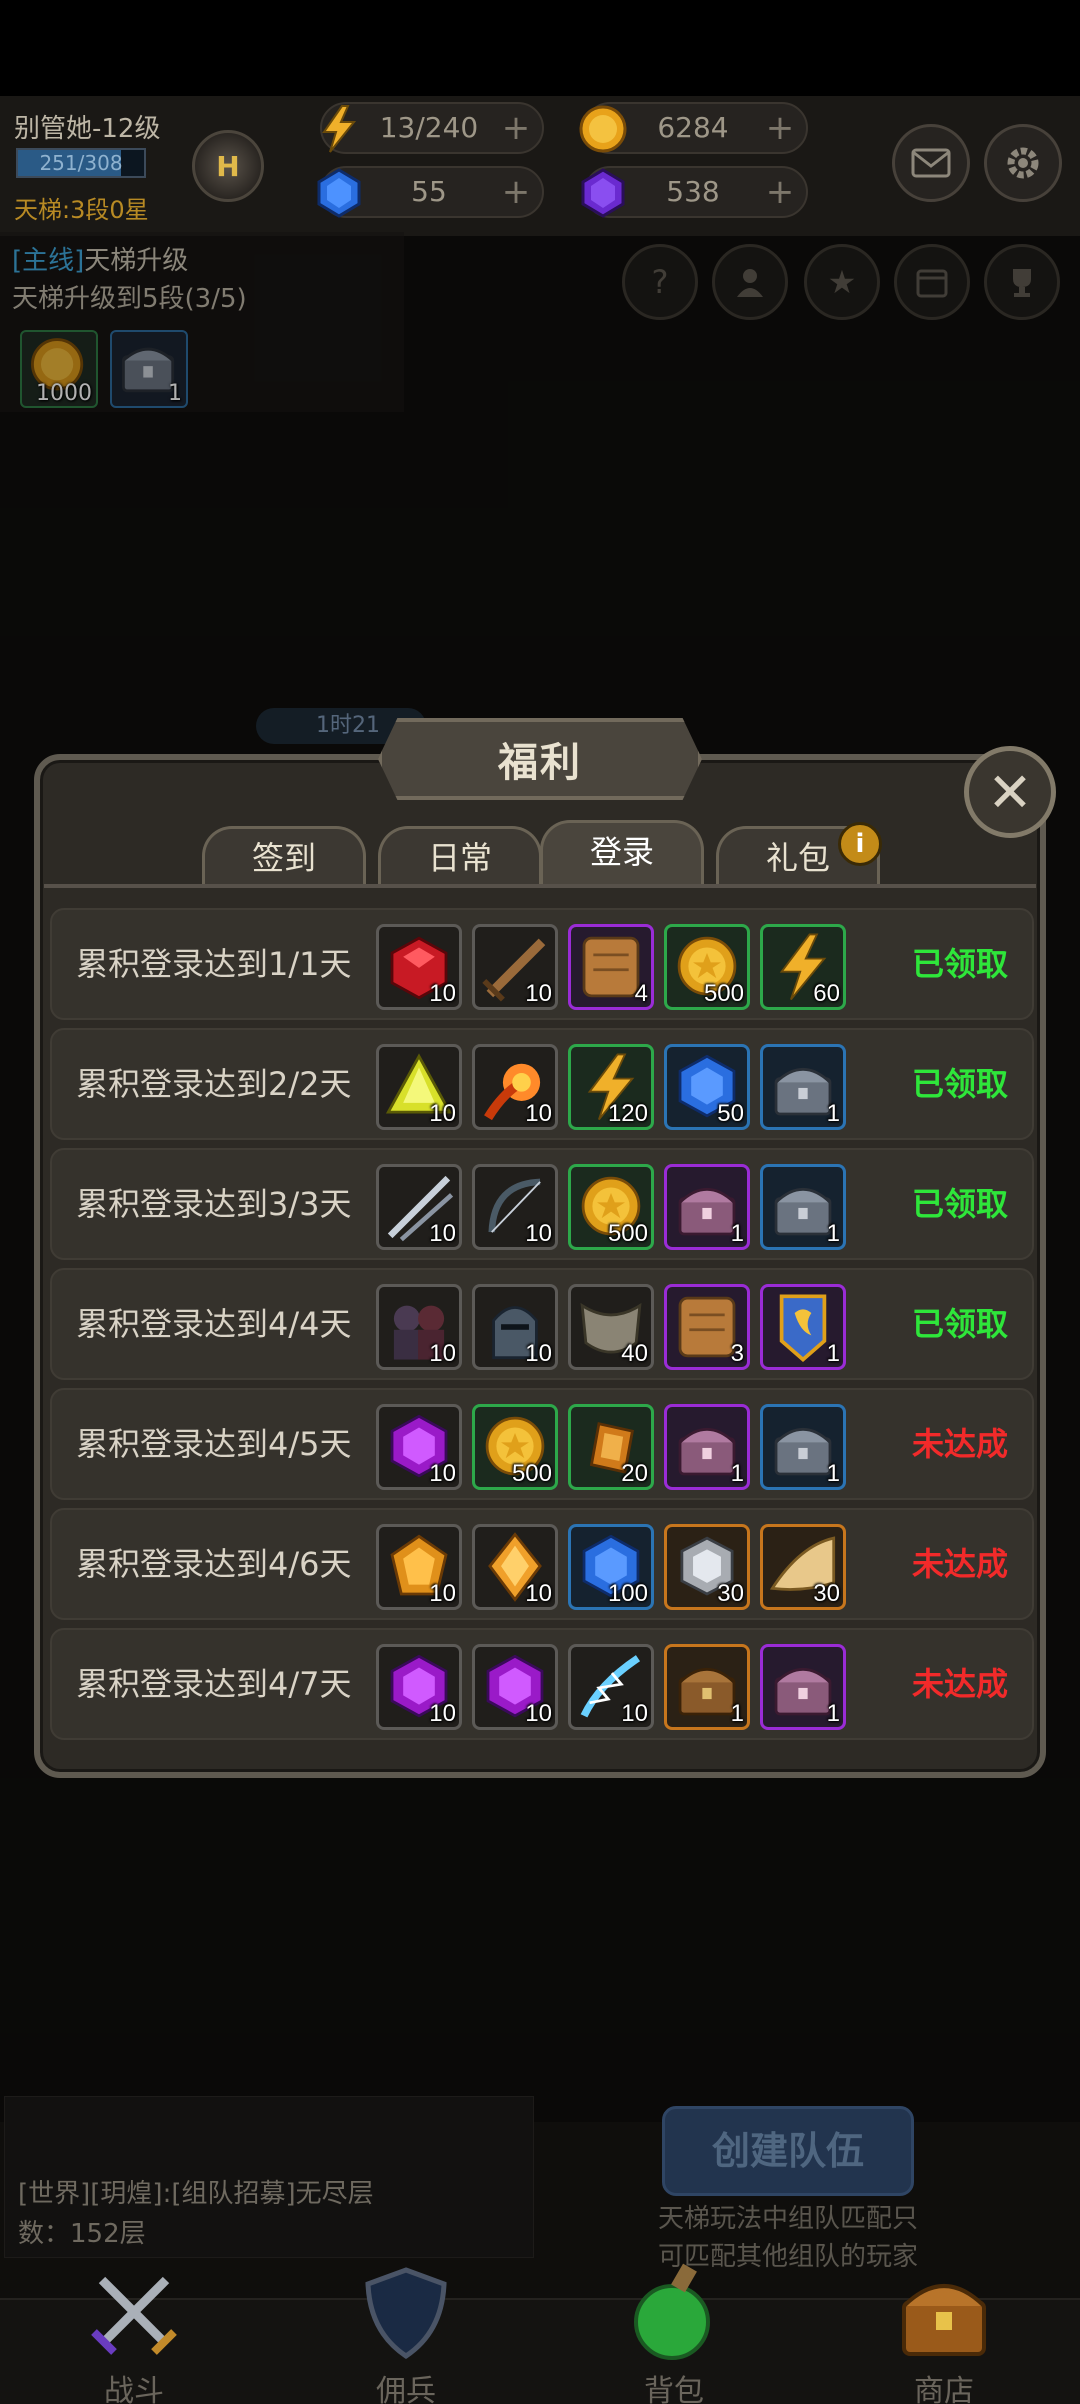 The image size is (1080, 2404). I want to click on reward-row-label: 累积登录达到4/5天, so click(214, 1444).